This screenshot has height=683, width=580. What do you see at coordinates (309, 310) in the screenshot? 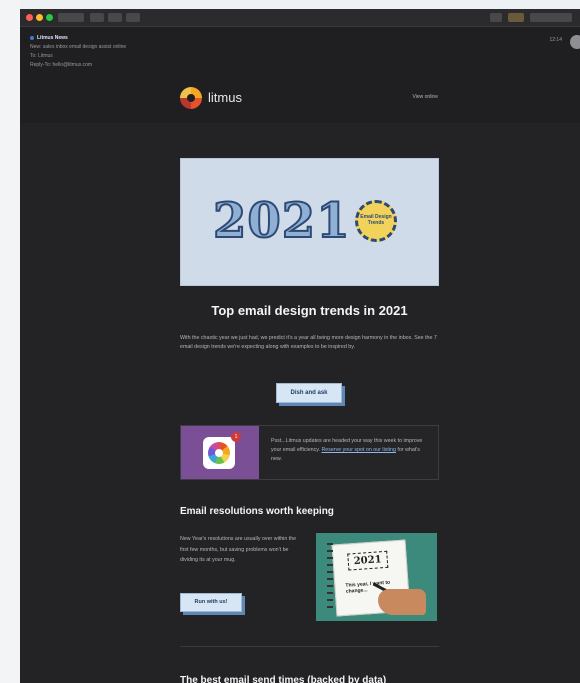
I see `trends-heading: Top email design trends in 2021` at bounding box center [309, 310].